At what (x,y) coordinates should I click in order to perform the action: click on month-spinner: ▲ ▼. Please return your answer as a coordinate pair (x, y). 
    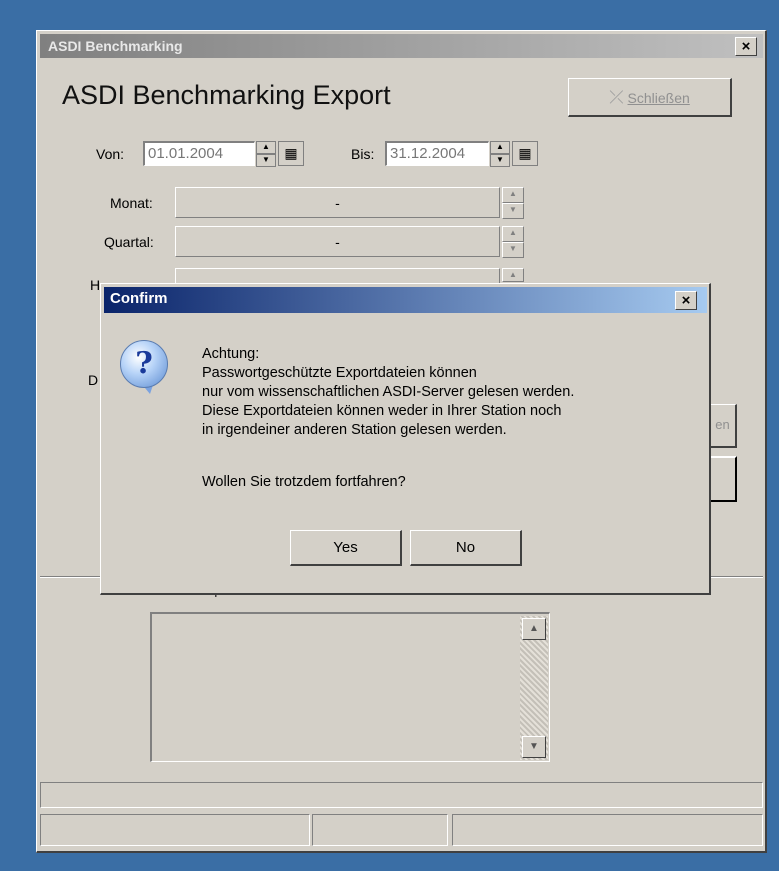
    Looking at the image, I should click on (513, 203).